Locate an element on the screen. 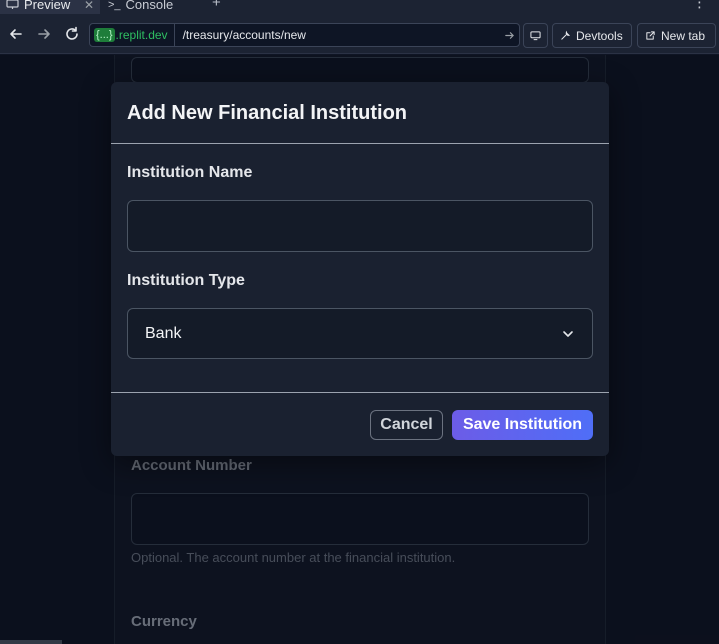 The width and height of the screenshot is (719, 644). wrench-icon is located at coordinates (566, 35).